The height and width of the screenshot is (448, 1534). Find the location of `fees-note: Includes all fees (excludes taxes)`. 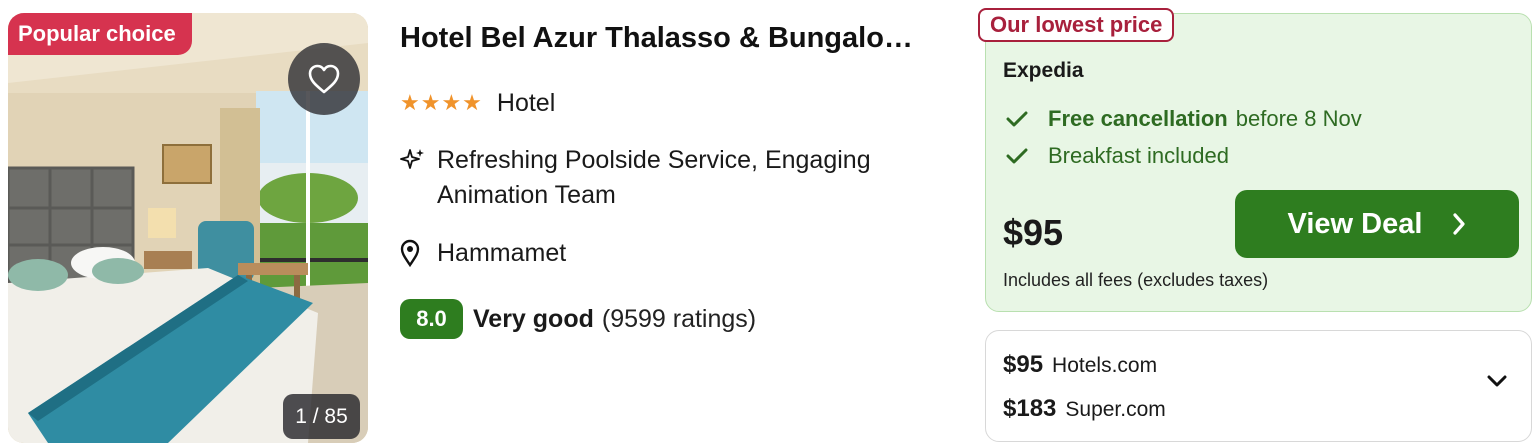

fees-note: Includes all fees (excludes taxes) is located at coordinates (1136, 280).